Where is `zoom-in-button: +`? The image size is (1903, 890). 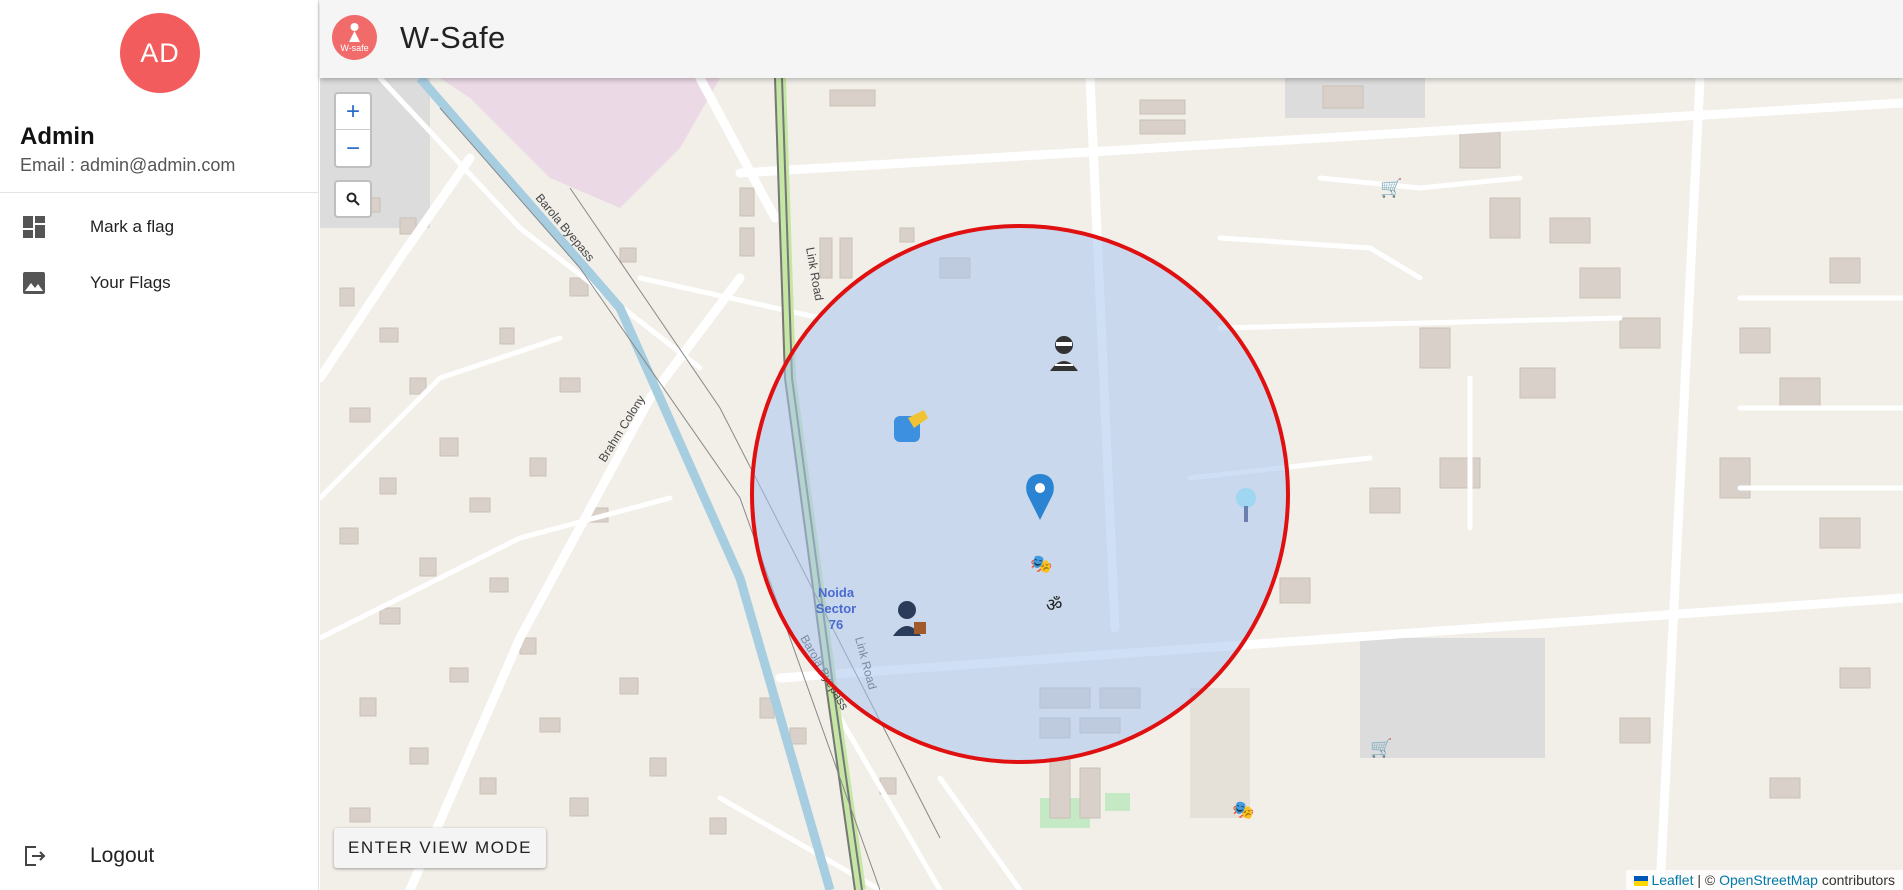
zoom-in-button: + is located at coordinates (353, 112).